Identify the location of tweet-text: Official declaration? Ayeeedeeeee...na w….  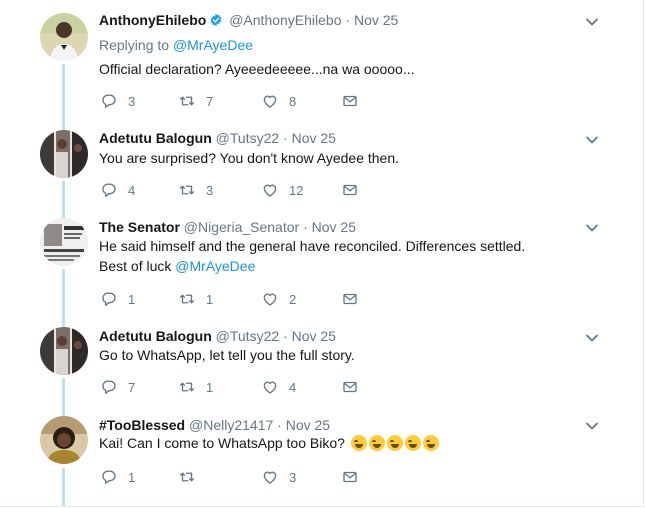
(257, 69).